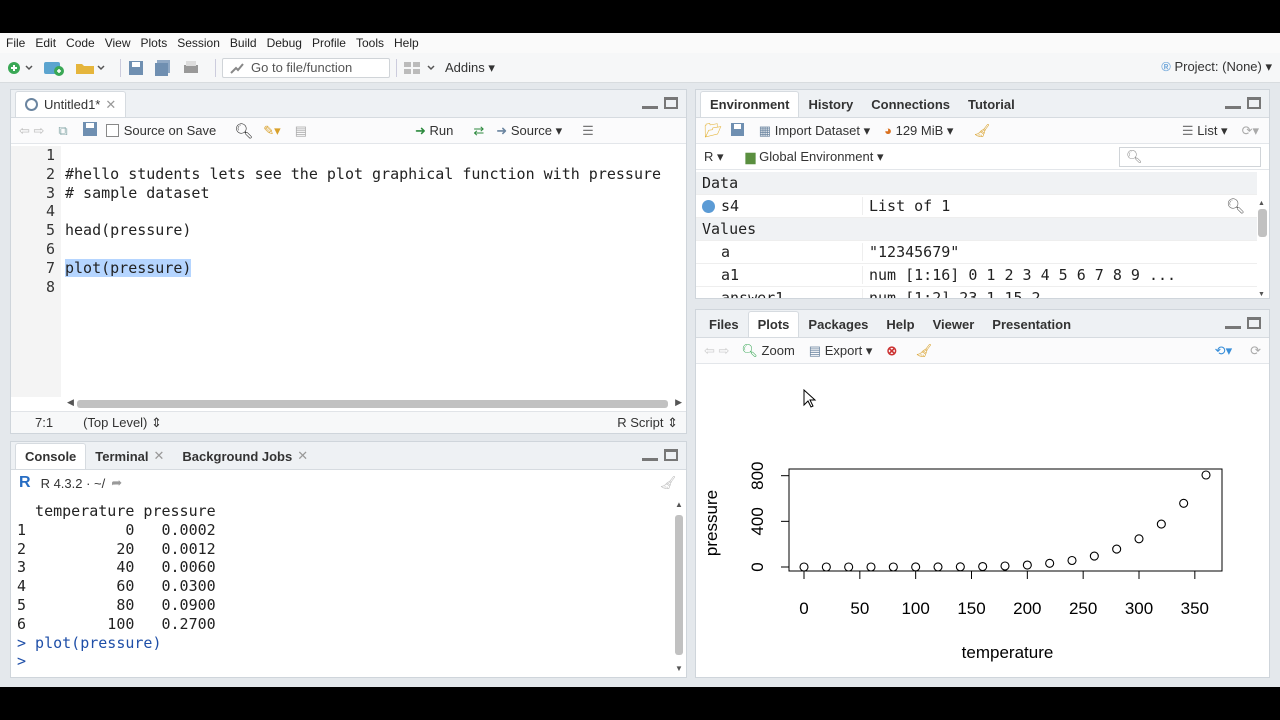 The width and height of the screenshot is (1280, 720). What do you see at coordinates (667, 483) in the screenshot?
I see `clear-console-icon: 🧹︎` at bounding box center [667, 483].